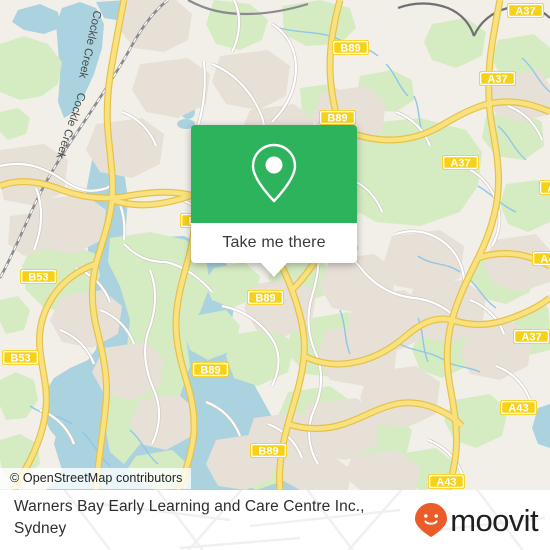 This screenshot has width=550, height=550. Describe the element at coordinates (431, 520) in the screenshot. I see `moovit-smiley-pin-icon` at that location.